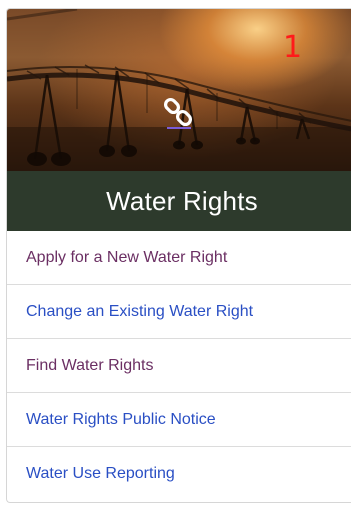  What do you see at coordinates (293, 47) in the screenshot?
I see `badge-number: 1` at bounding box center [293, 47].